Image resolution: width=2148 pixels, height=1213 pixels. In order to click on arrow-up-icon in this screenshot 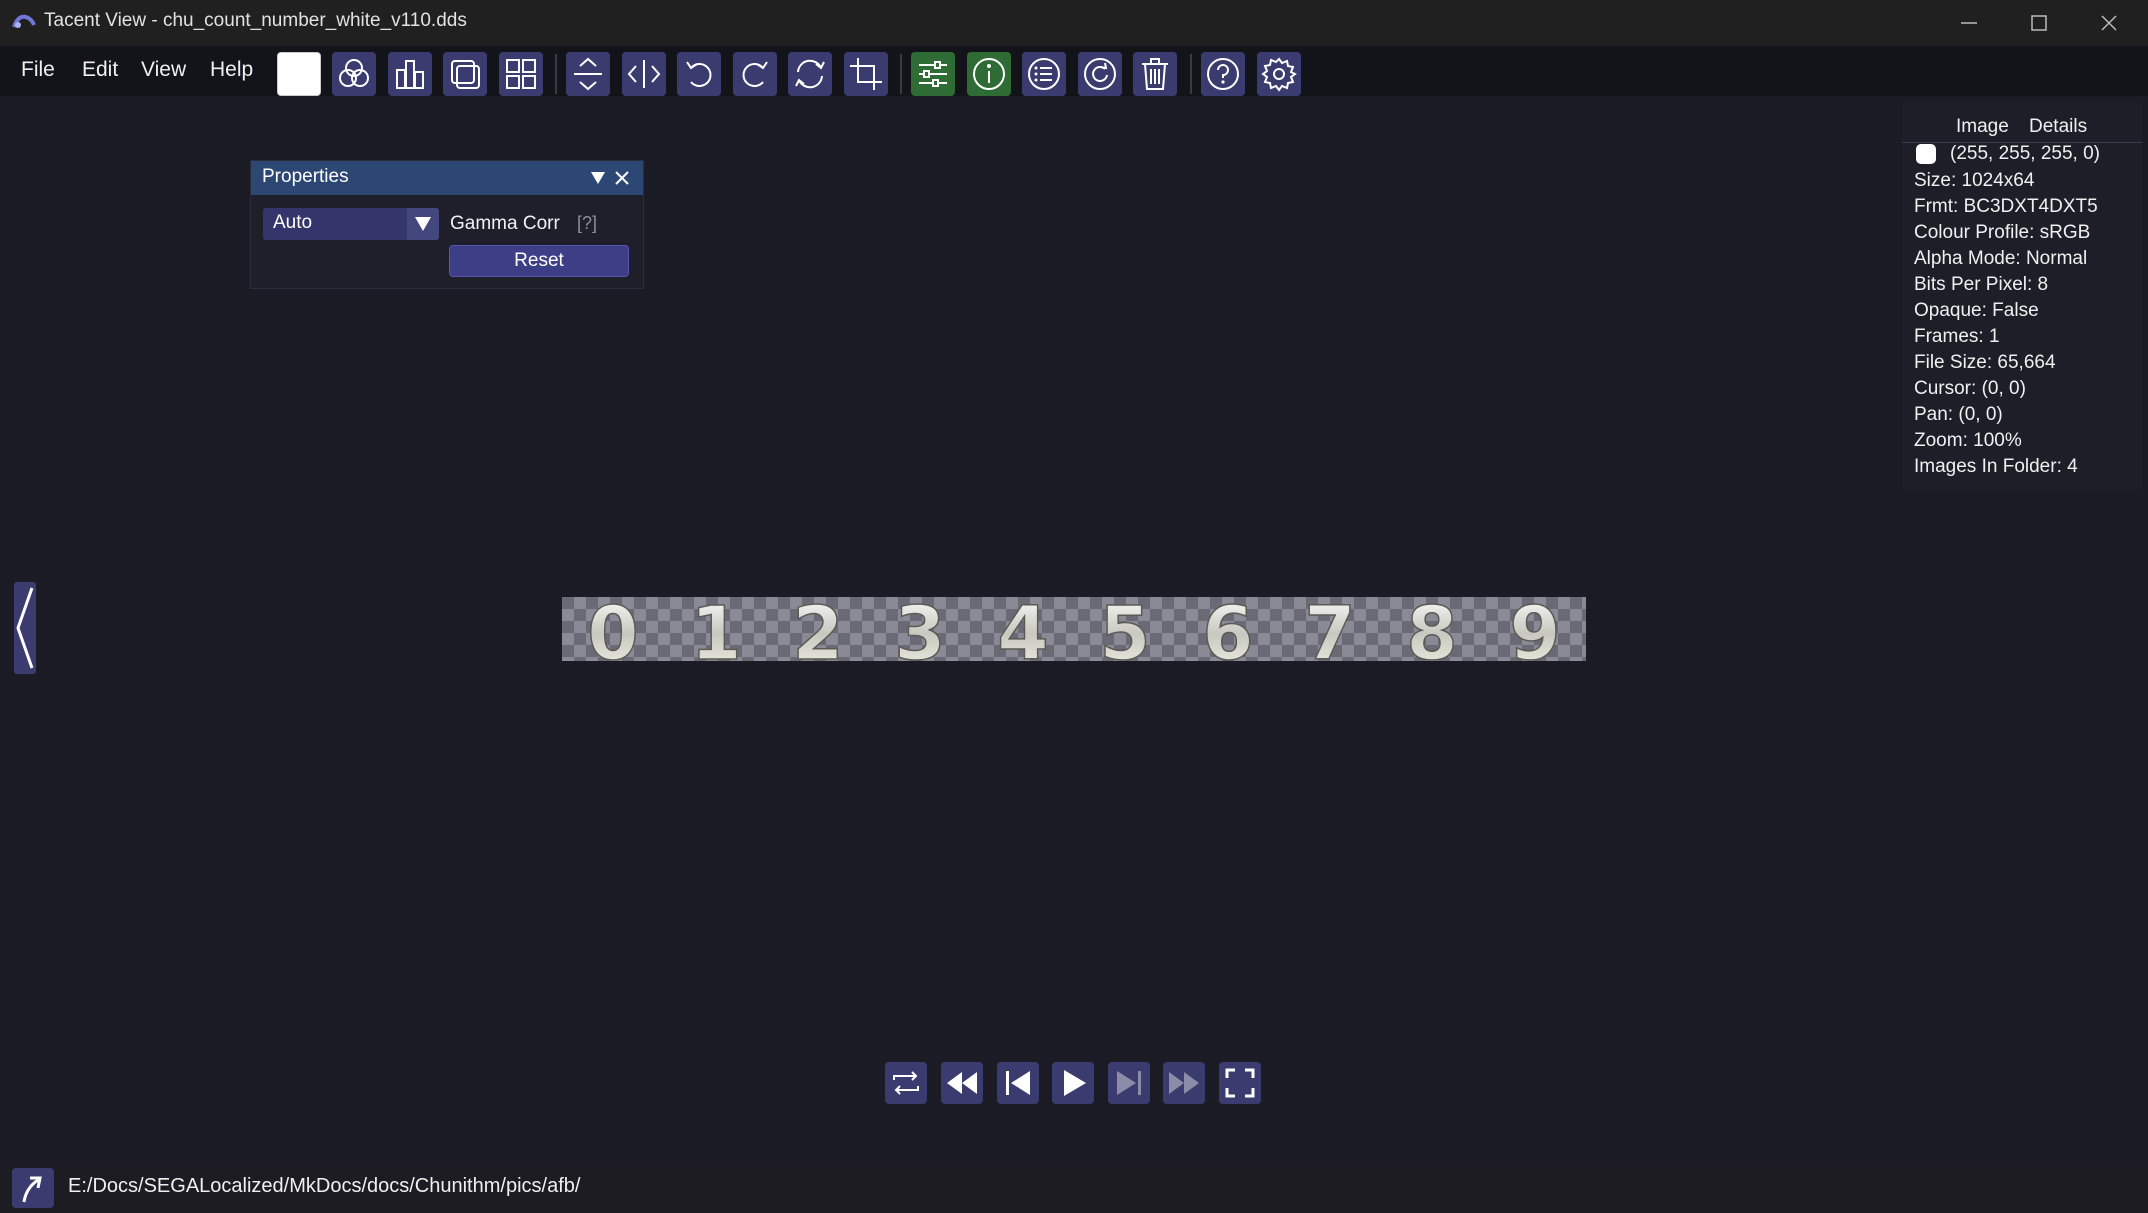, I will do `click(32, 1189)`.